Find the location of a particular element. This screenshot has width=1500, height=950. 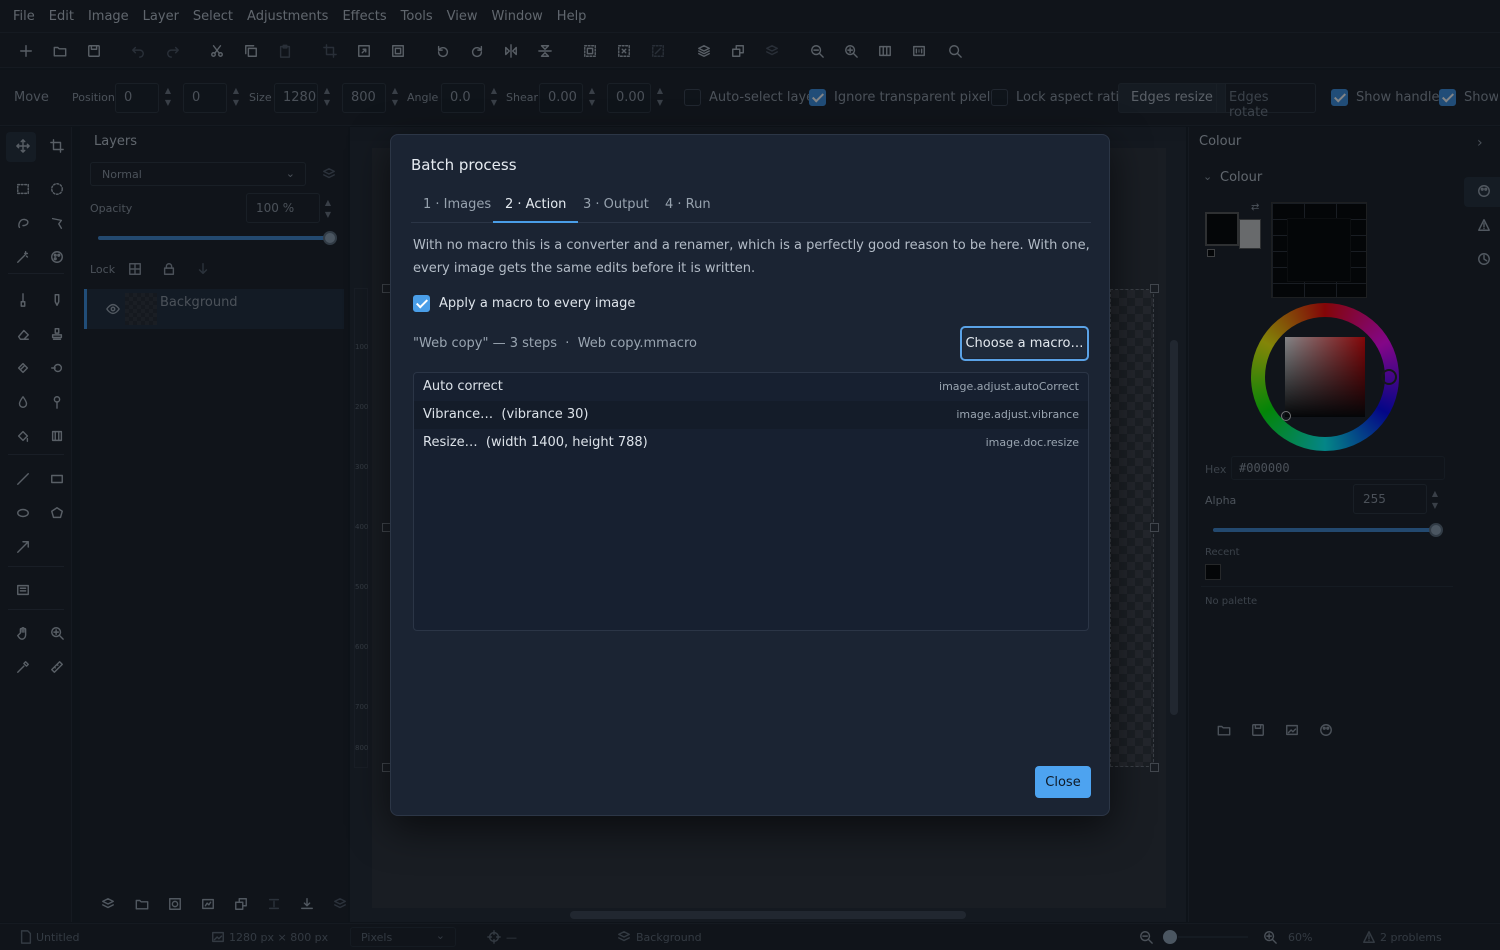

step-command: image.doc.resize is located at coordinates (1032, 442).